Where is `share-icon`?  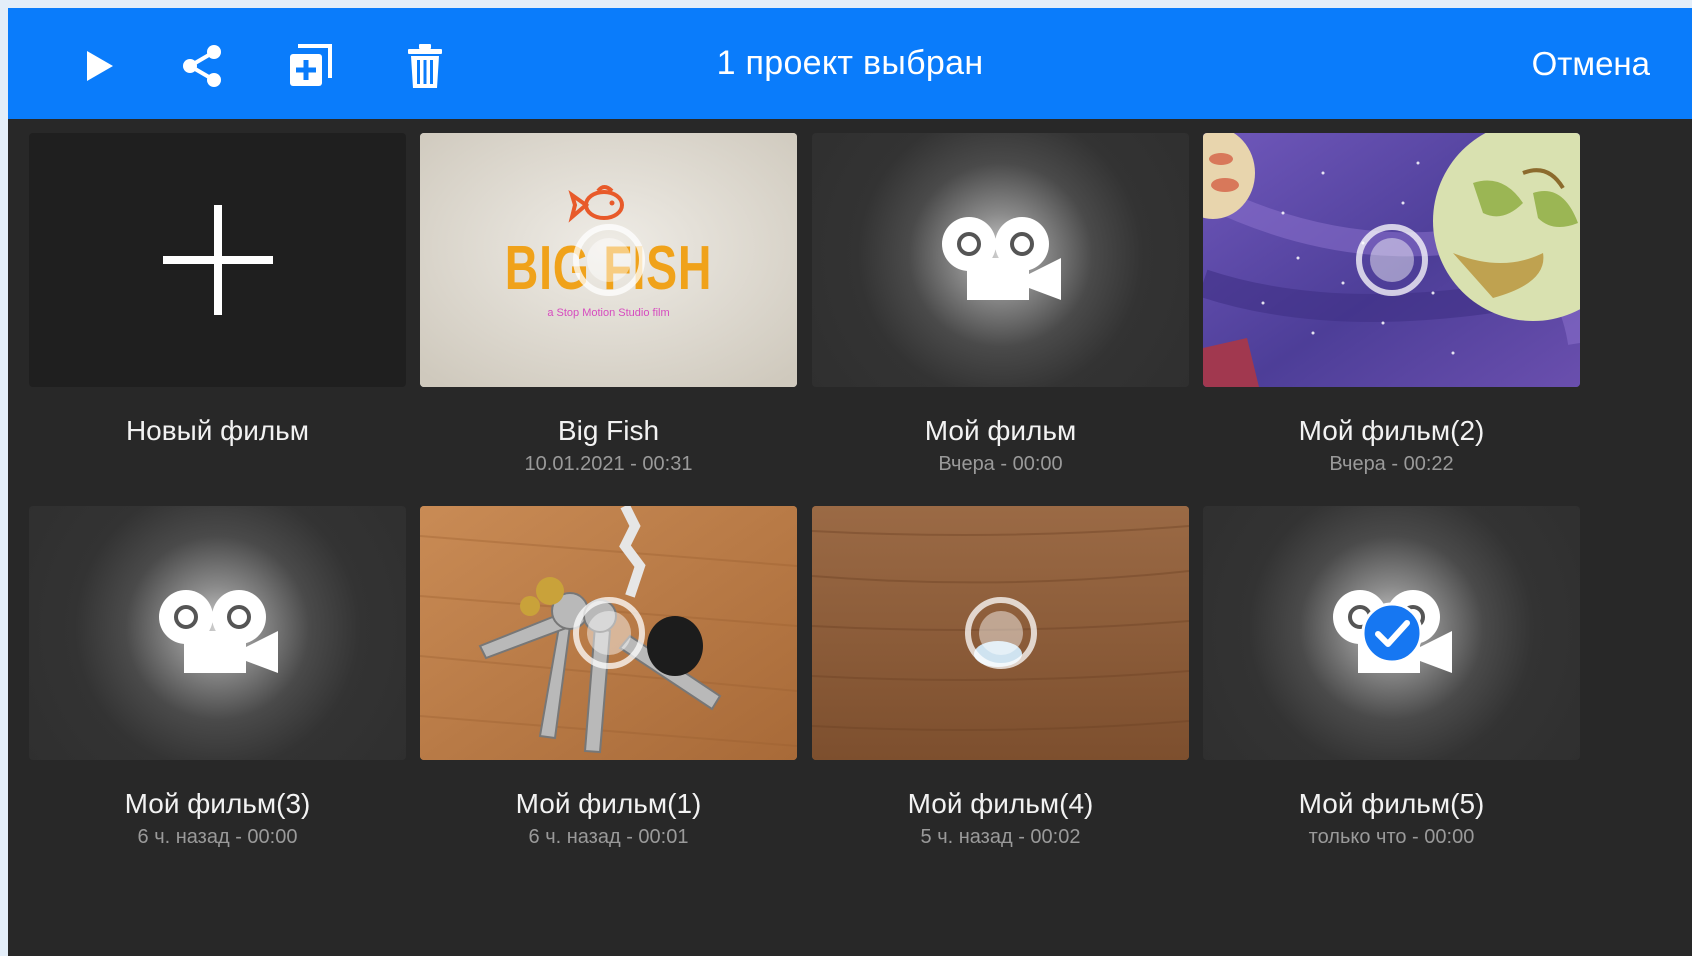
share-icon is located at coordinates (202, 66).